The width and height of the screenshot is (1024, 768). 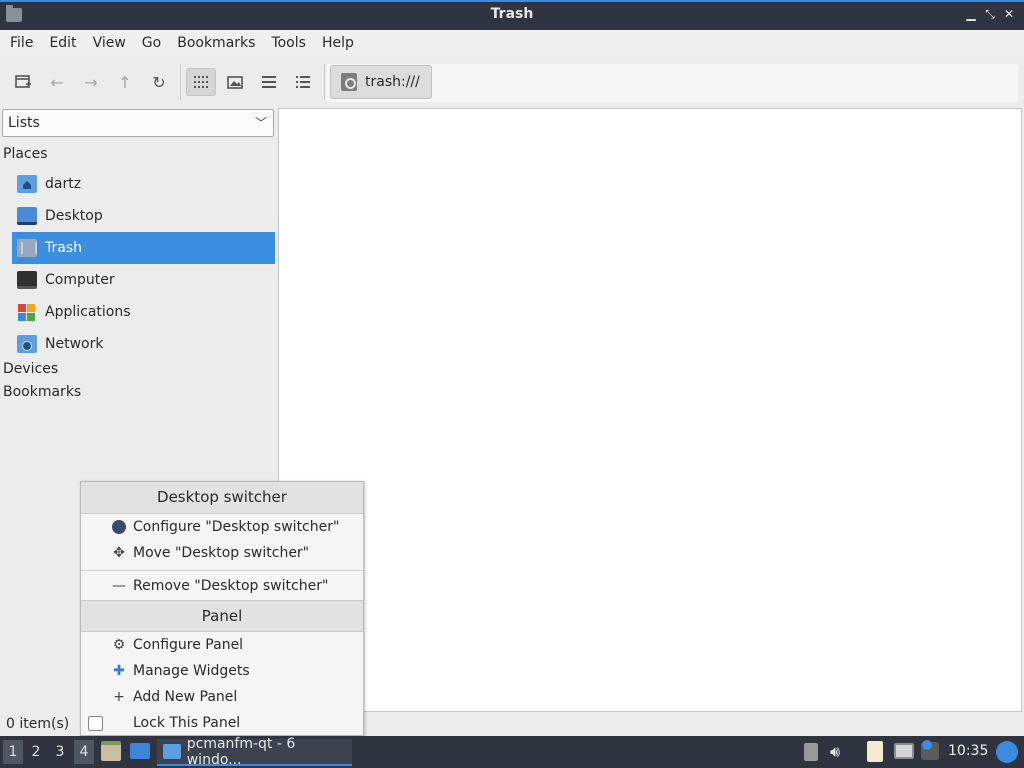 I want to click on back-button: ←, so click(x=57, y=82).